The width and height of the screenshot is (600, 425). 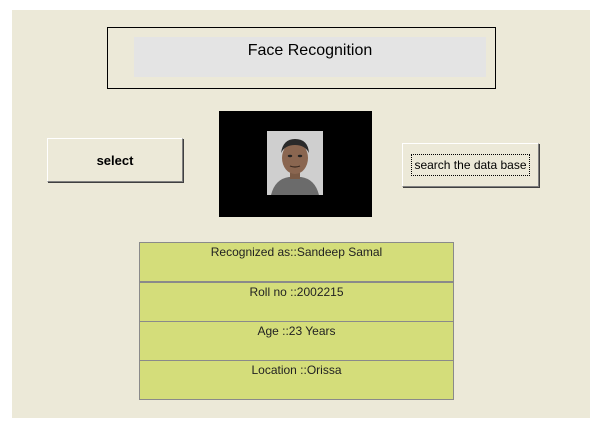 I want to click on recognized-name-field: Recognized as::Sandeep Samal, so click(x=296, y=262).